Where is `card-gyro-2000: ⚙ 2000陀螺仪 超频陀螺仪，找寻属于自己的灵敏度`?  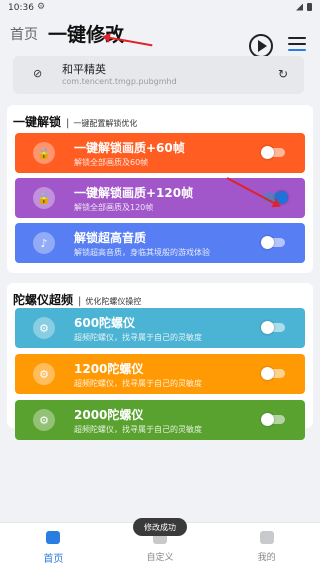
card-gyro-2000: ⚙ 2000陀螺仪 超频陀螺仪，找寻属于自己的灵敏度 is located at coordinates (160, 420).